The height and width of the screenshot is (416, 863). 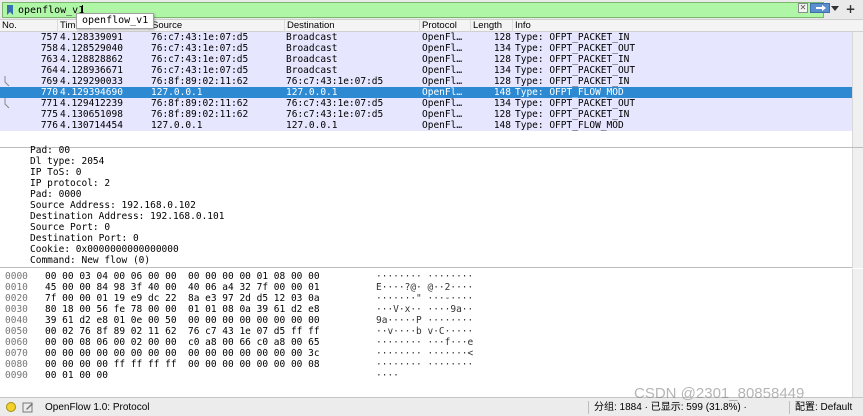 I want to click on column-header-length: Length, so click(x=492, y=26).